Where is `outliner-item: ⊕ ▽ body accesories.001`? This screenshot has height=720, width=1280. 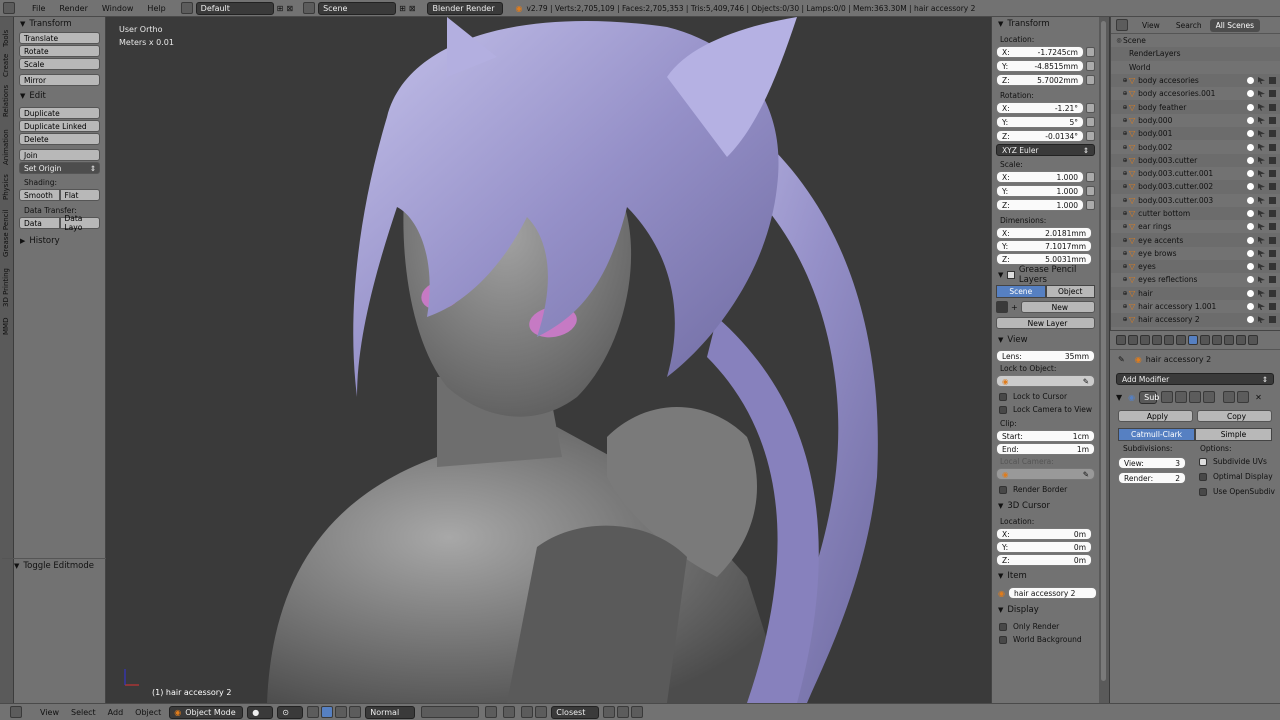
outliner-item: ⊕ ▽ body accesories.001 is located at coordinates (1195, 93).